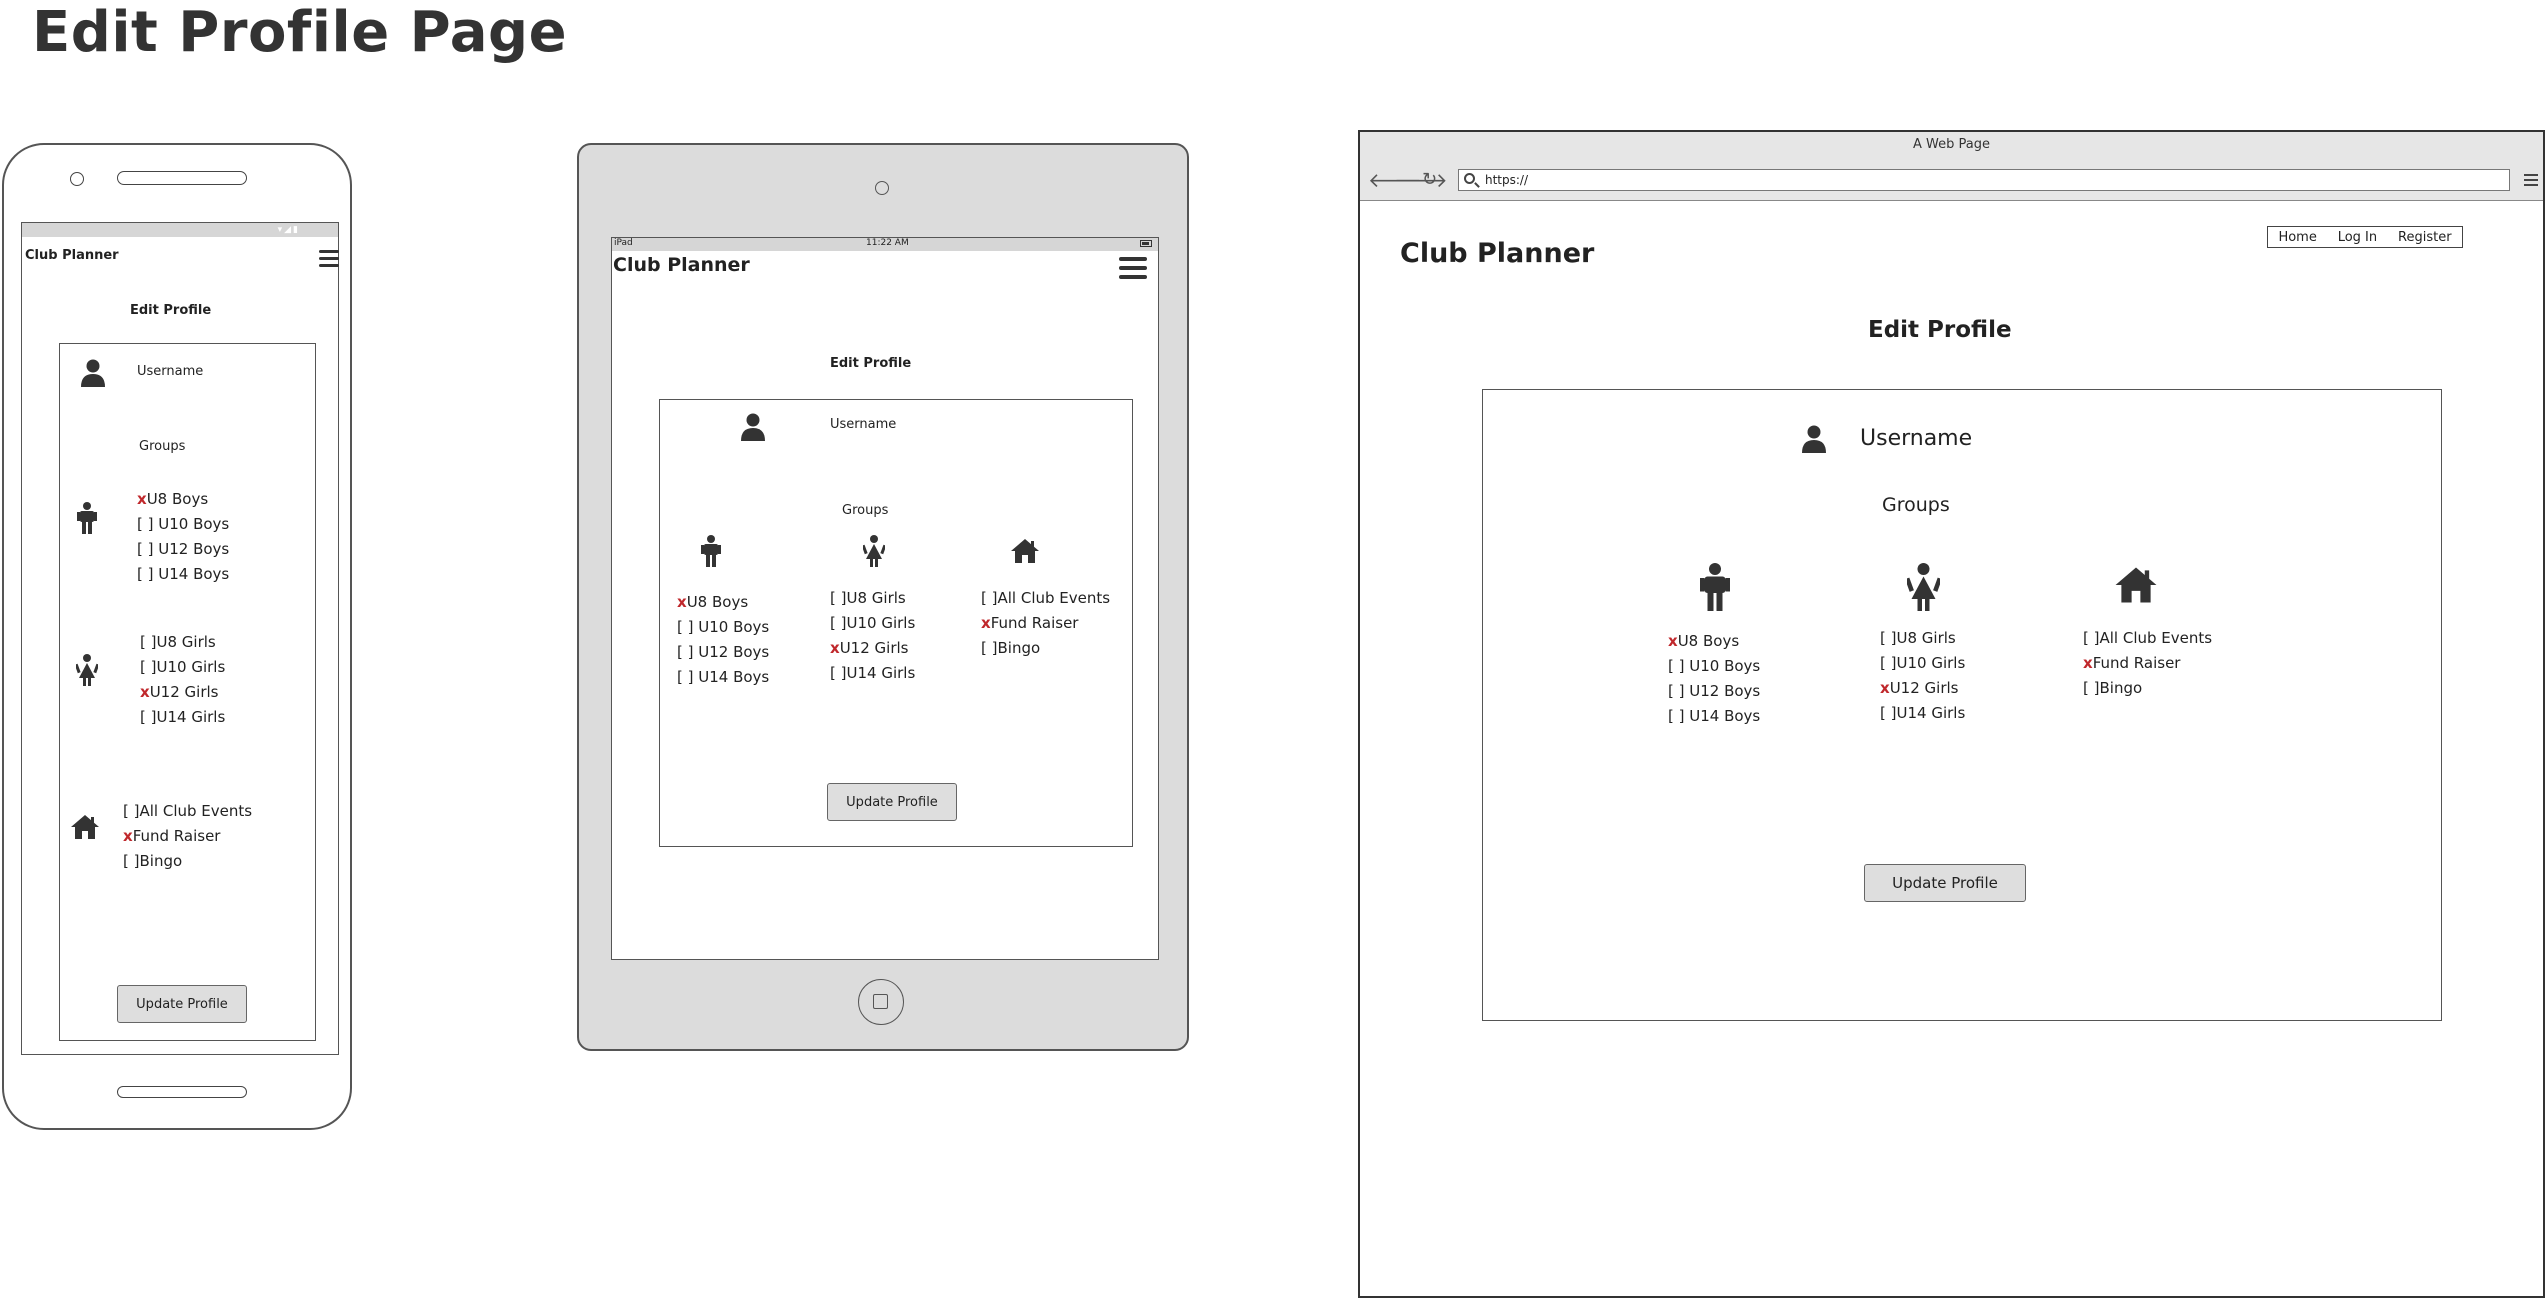 The width and height of the screenshot is (2547, 1298). I want to click on signal-icon: ▾◢▮, so click(288, 230).